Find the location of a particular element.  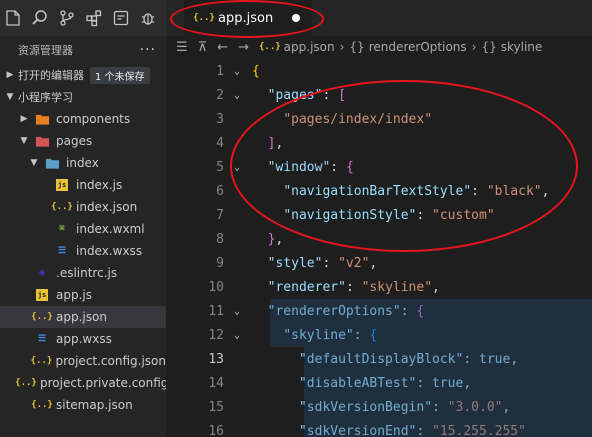

tree-item-index-json: {..} index.json is located at coordinates (83, 207).